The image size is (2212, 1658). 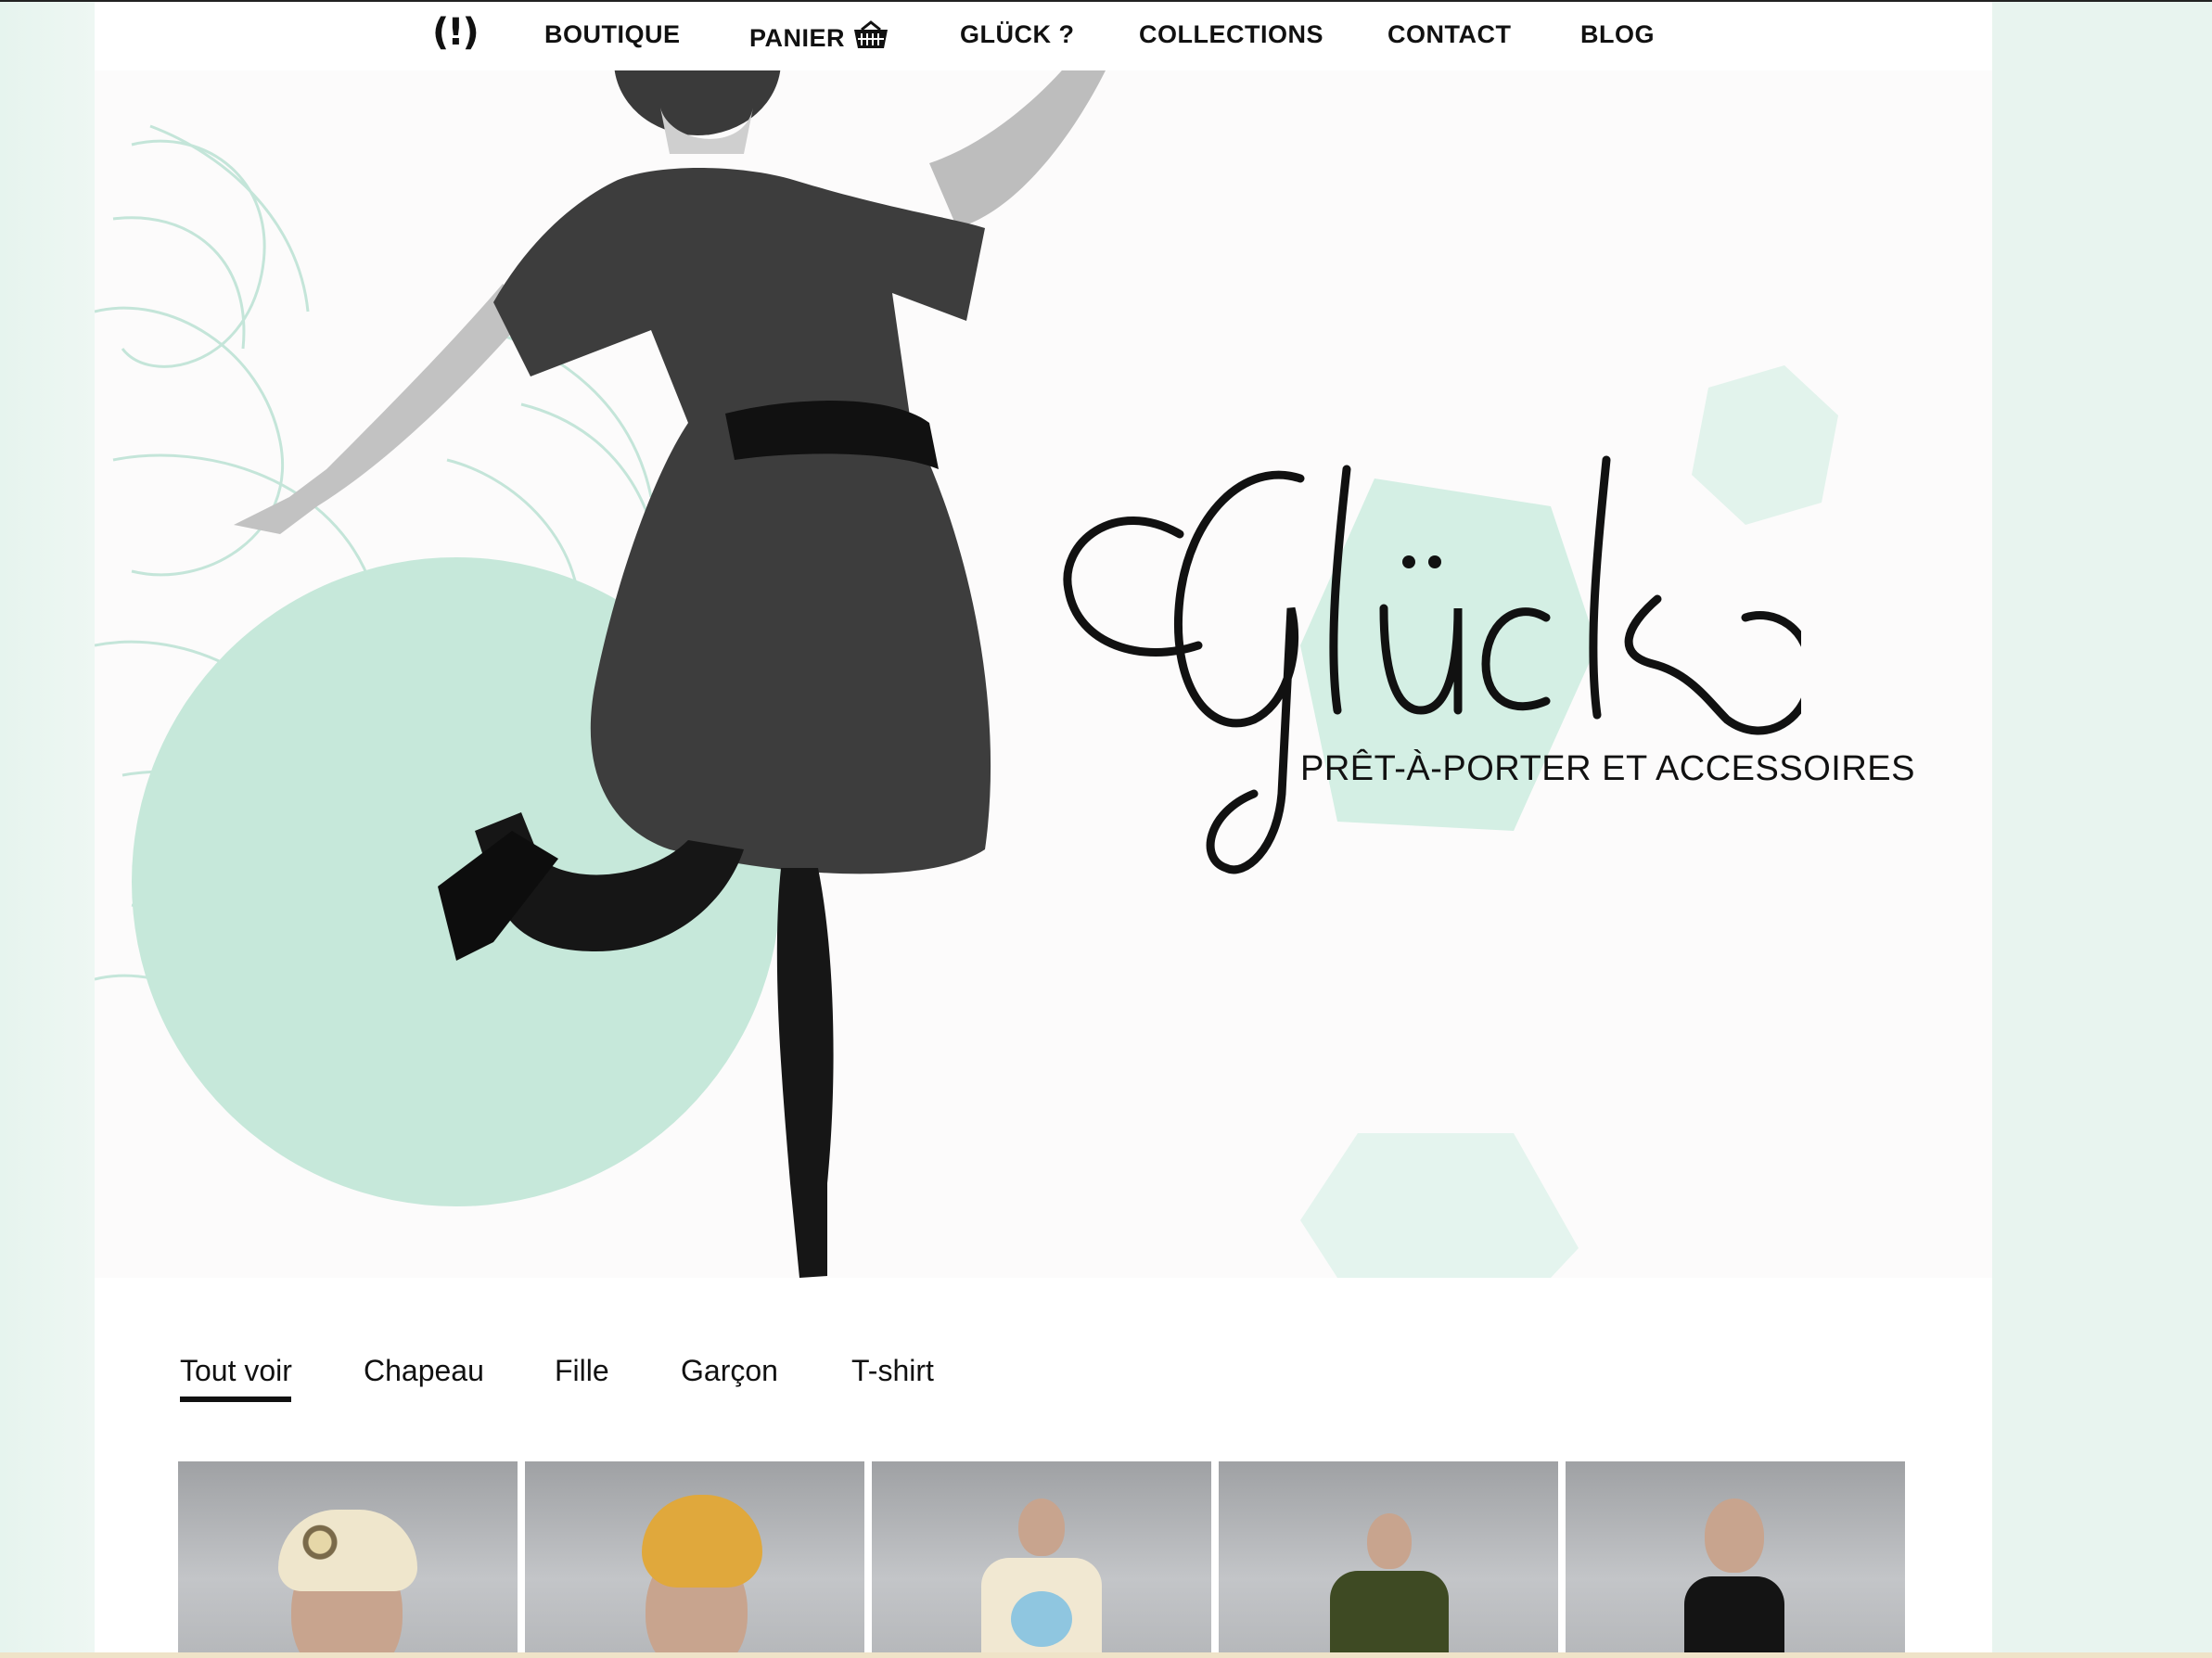 What do you see at coordinates (1734, 1617) in the screenshot?
I see `black-tank` at bounding box center [1734, 1617].